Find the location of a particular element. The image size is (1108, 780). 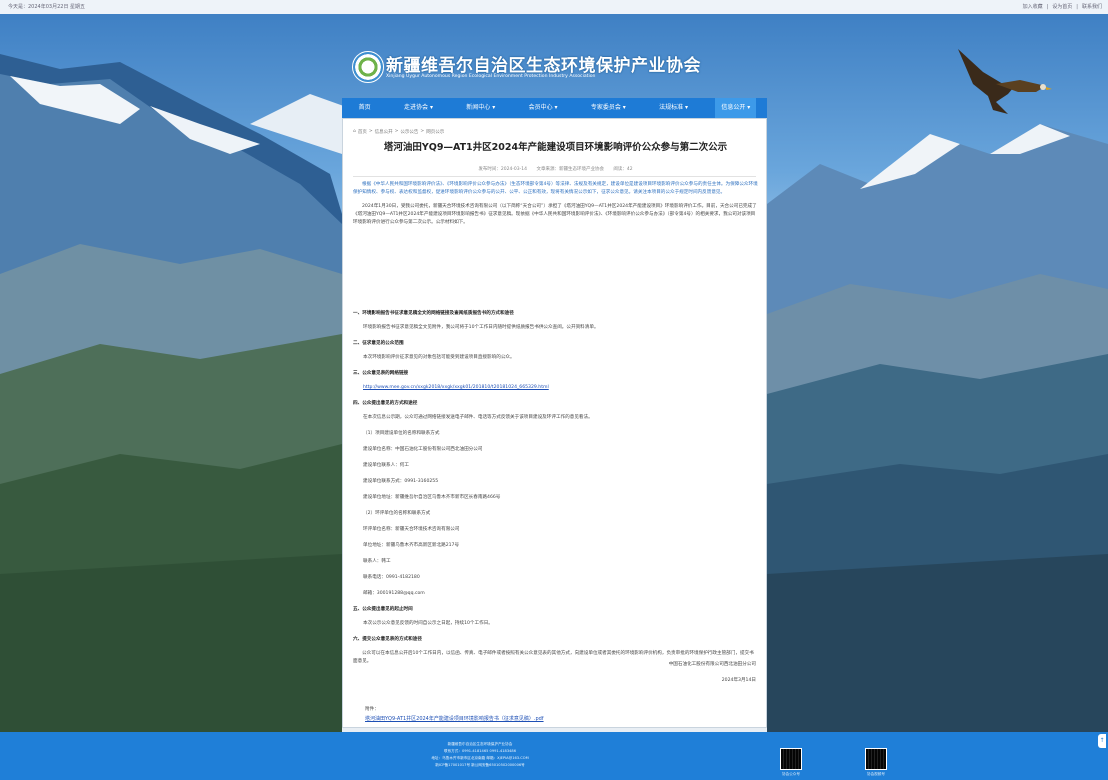

association-emblem-icon is located at coordinates (368, 67).